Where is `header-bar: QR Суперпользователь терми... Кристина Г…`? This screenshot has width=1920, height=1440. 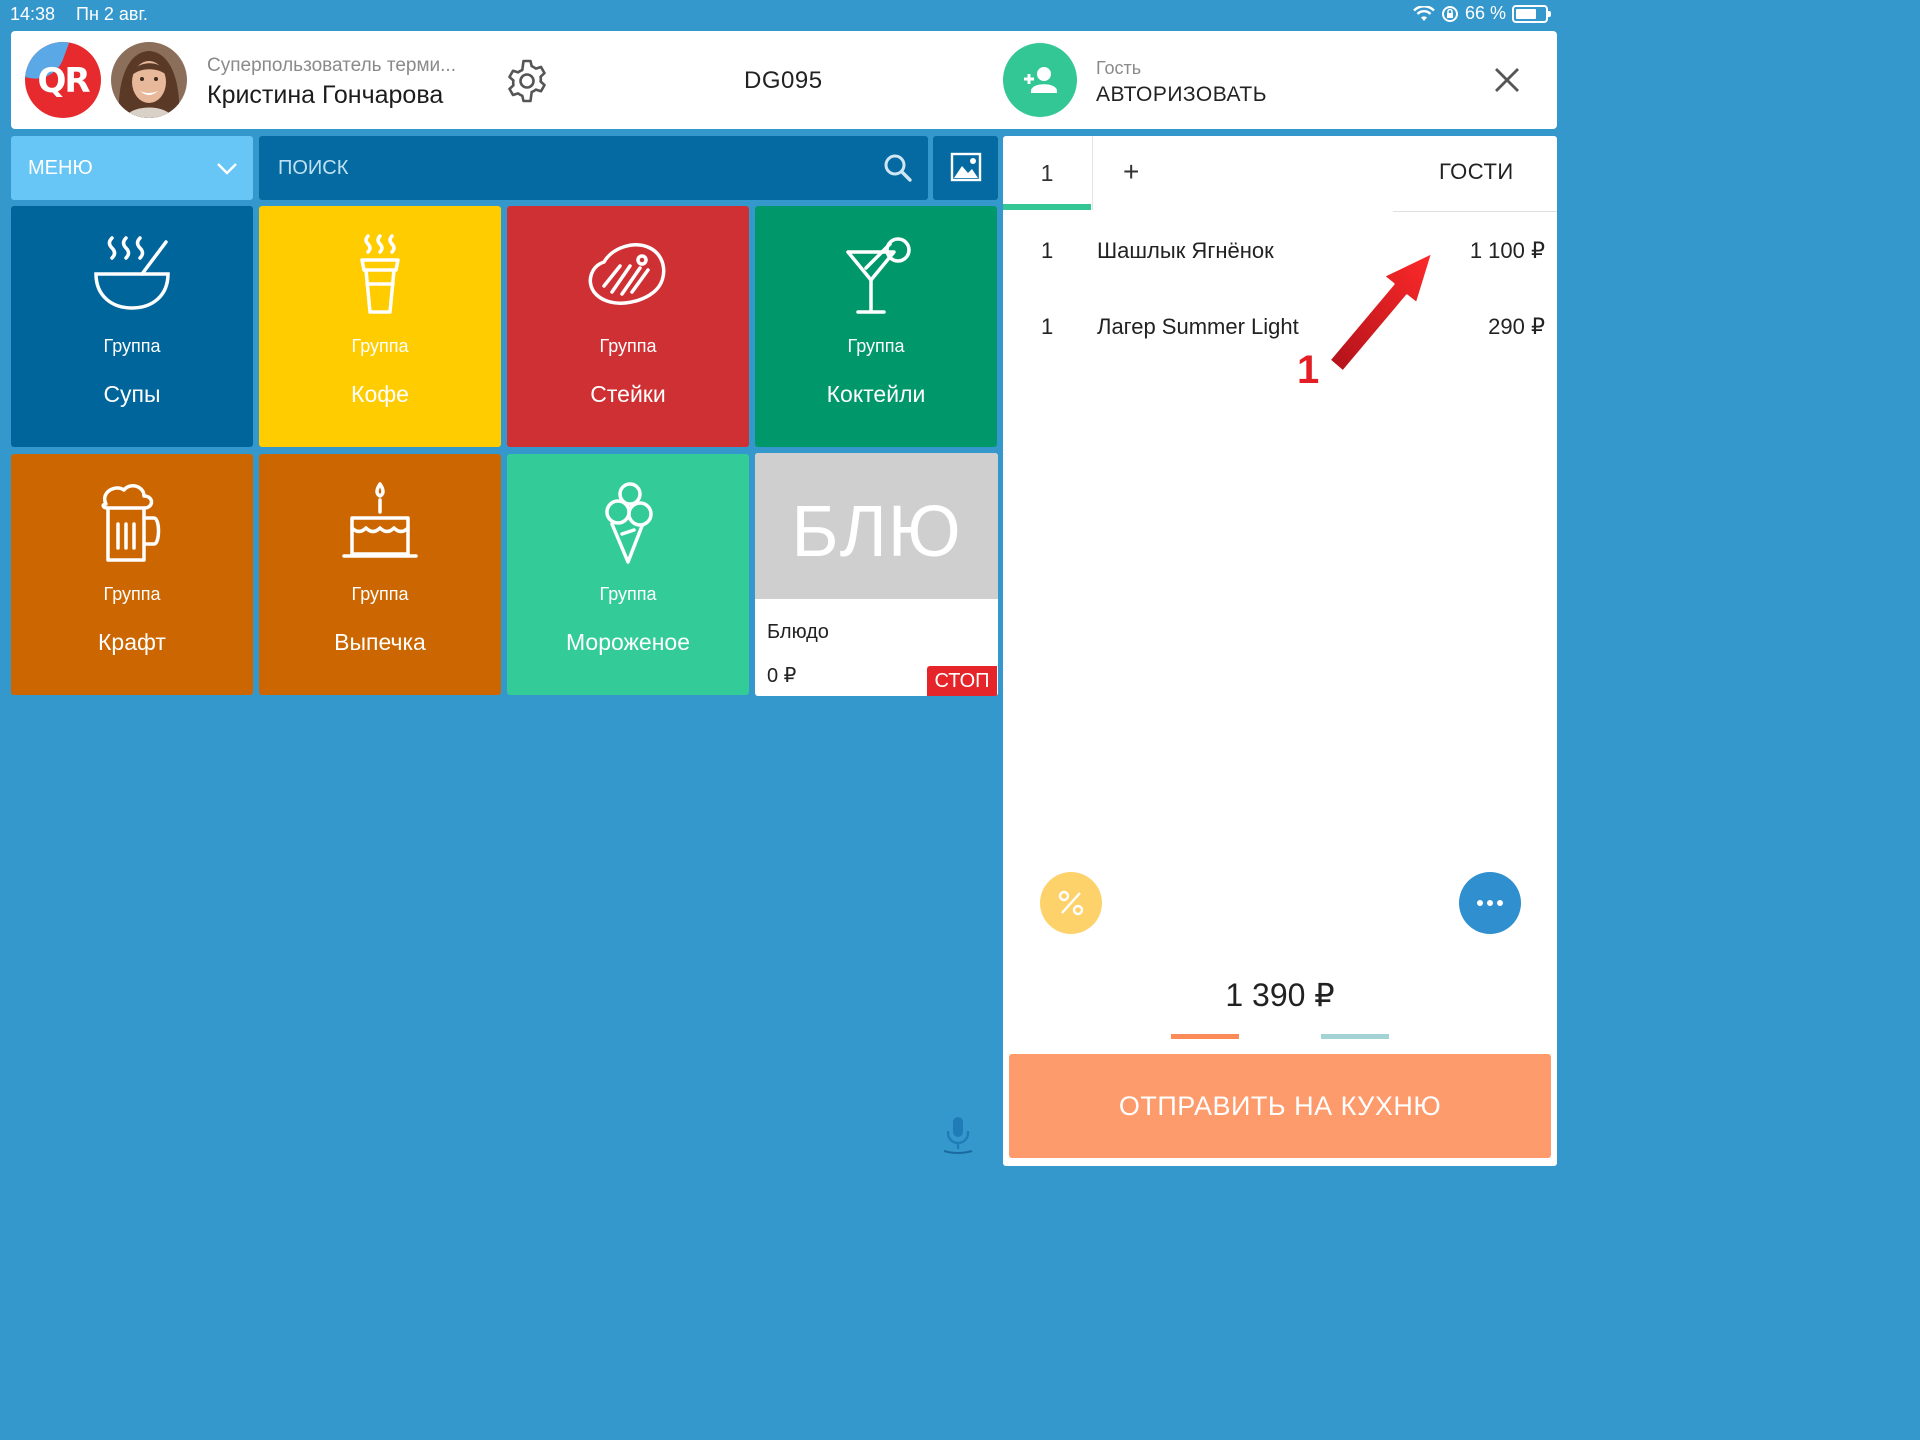
header-bar: QR Суперпользователь терми... Кристина Г… is located at coordinates (784, 80).